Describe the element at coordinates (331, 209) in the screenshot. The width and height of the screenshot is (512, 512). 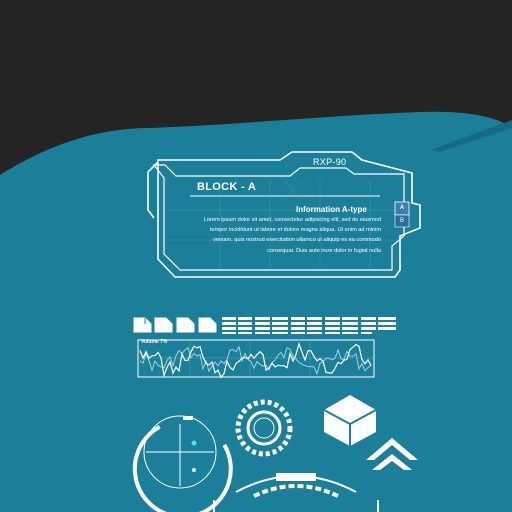
I see `panel-subtitle: Information A-type` at that location.